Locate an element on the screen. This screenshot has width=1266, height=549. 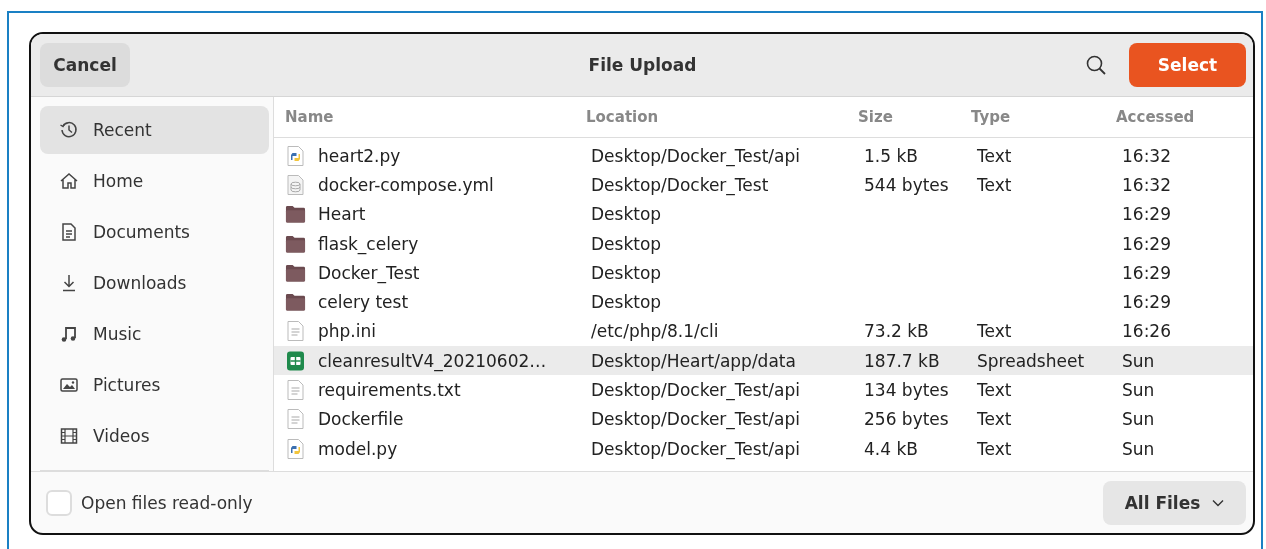
file-size: 544 bytes is located at coordinates (906, 184).